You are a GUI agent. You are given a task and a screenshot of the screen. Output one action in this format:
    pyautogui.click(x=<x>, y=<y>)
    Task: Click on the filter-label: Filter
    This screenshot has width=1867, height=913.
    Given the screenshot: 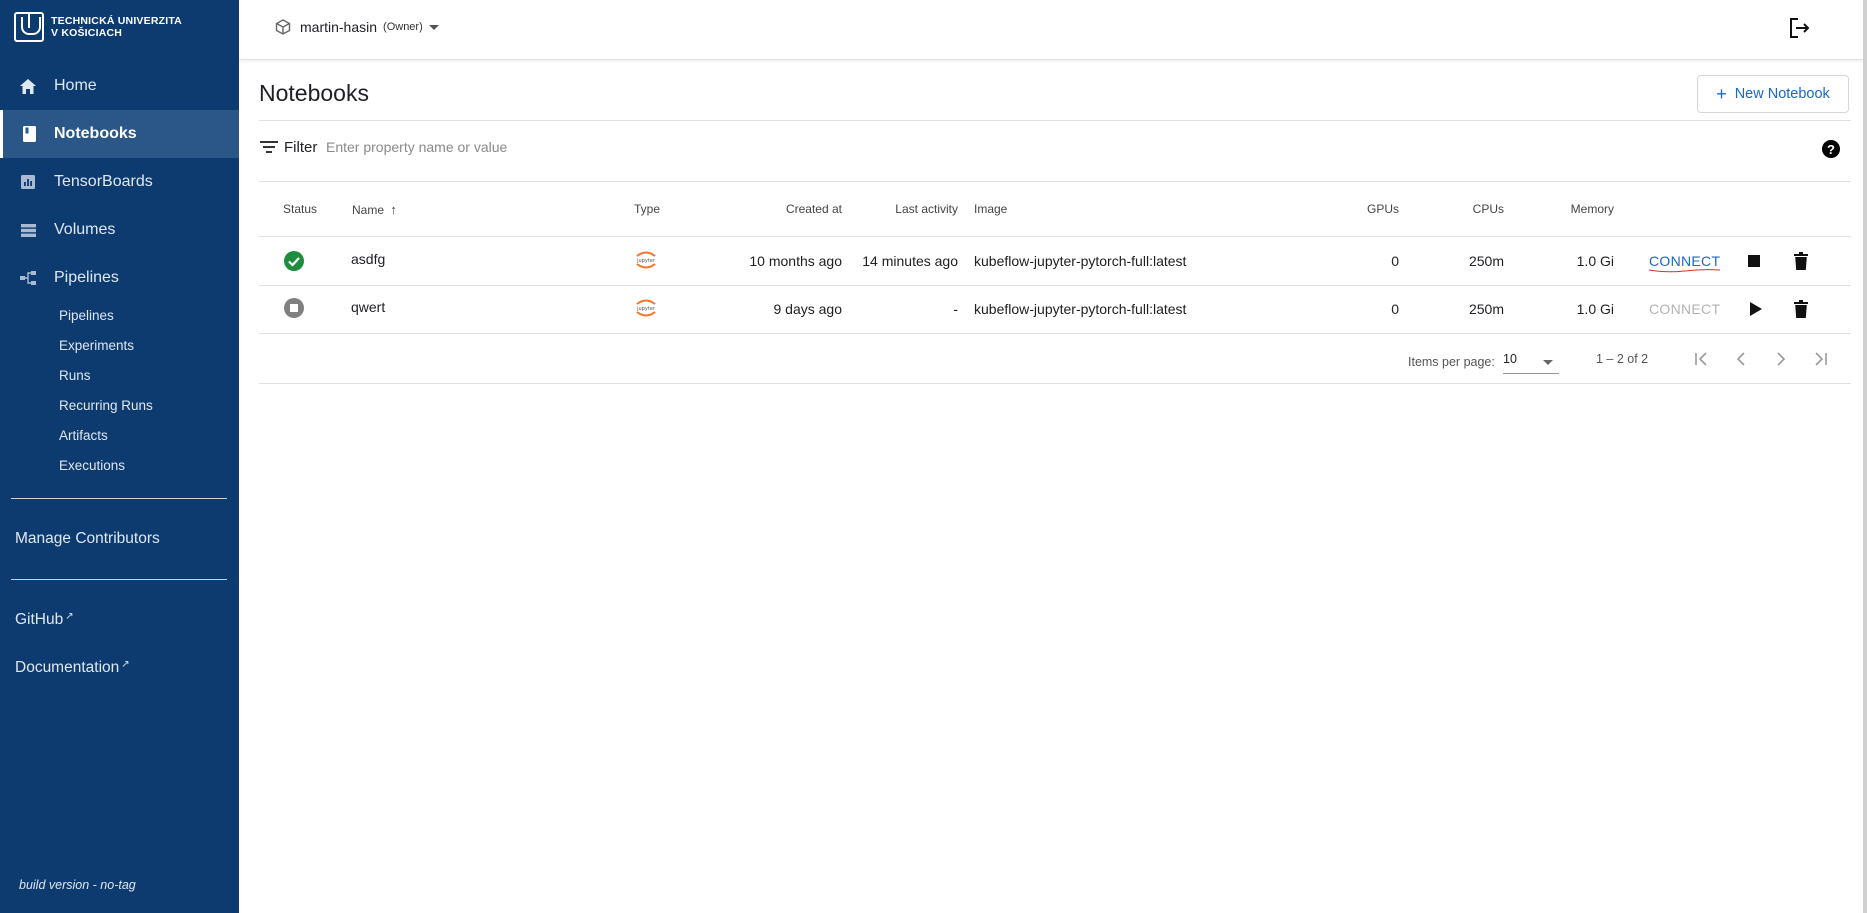 What is the action you would take?
    pyautogui.click(x=301, y=147)
    